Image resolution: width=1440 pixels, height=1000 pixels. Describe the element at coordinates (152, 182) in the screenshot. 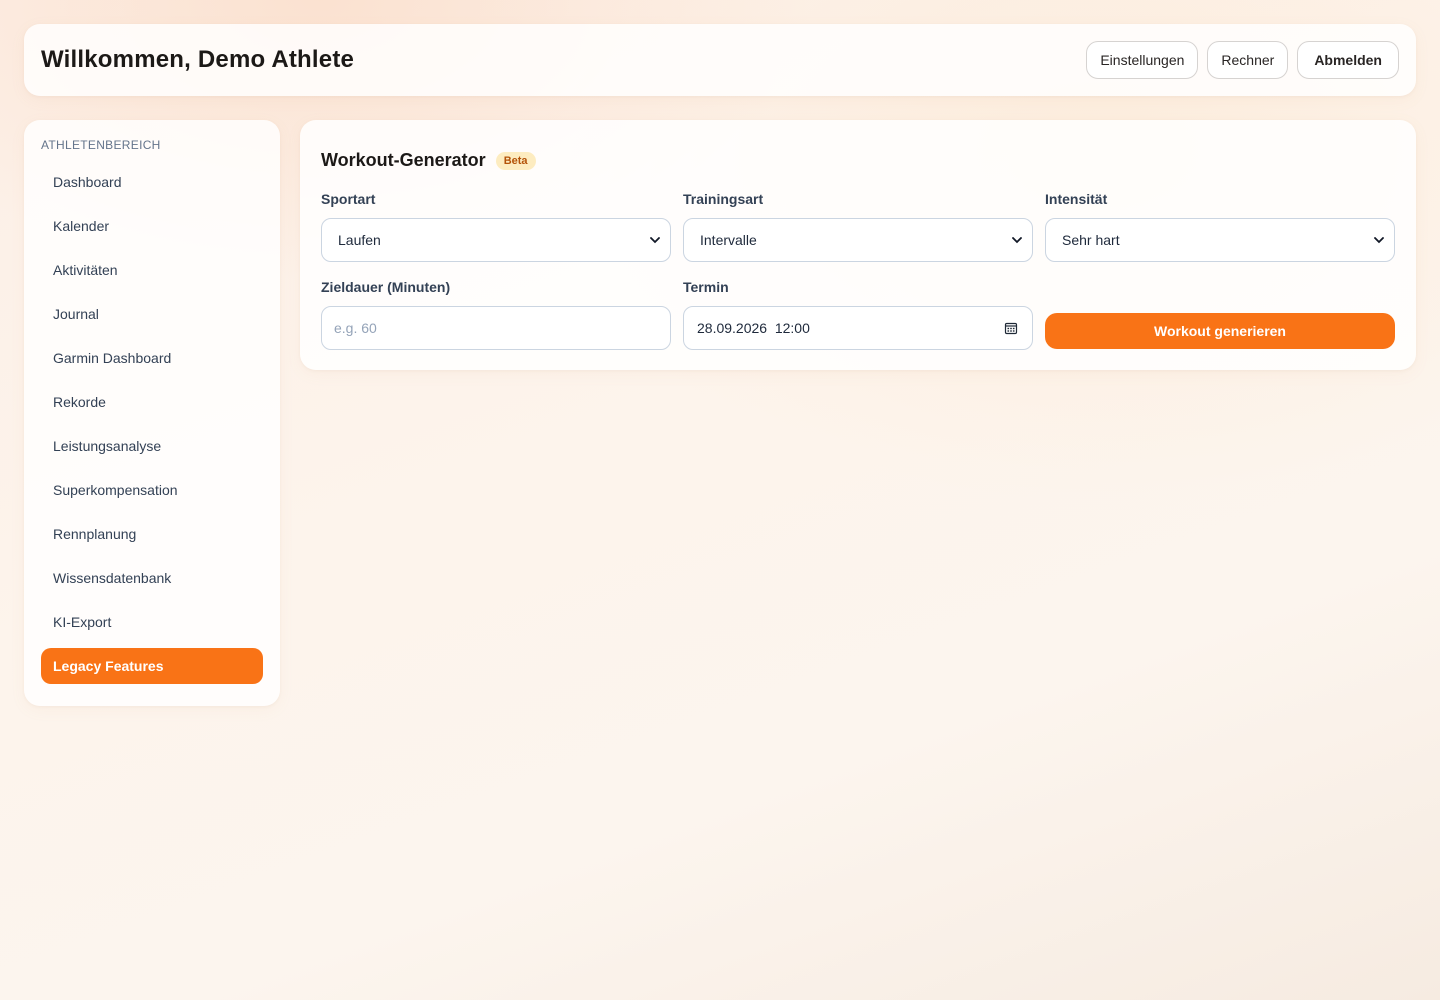

I see `sidebar-item-dashboard: Dashboard` at that location.